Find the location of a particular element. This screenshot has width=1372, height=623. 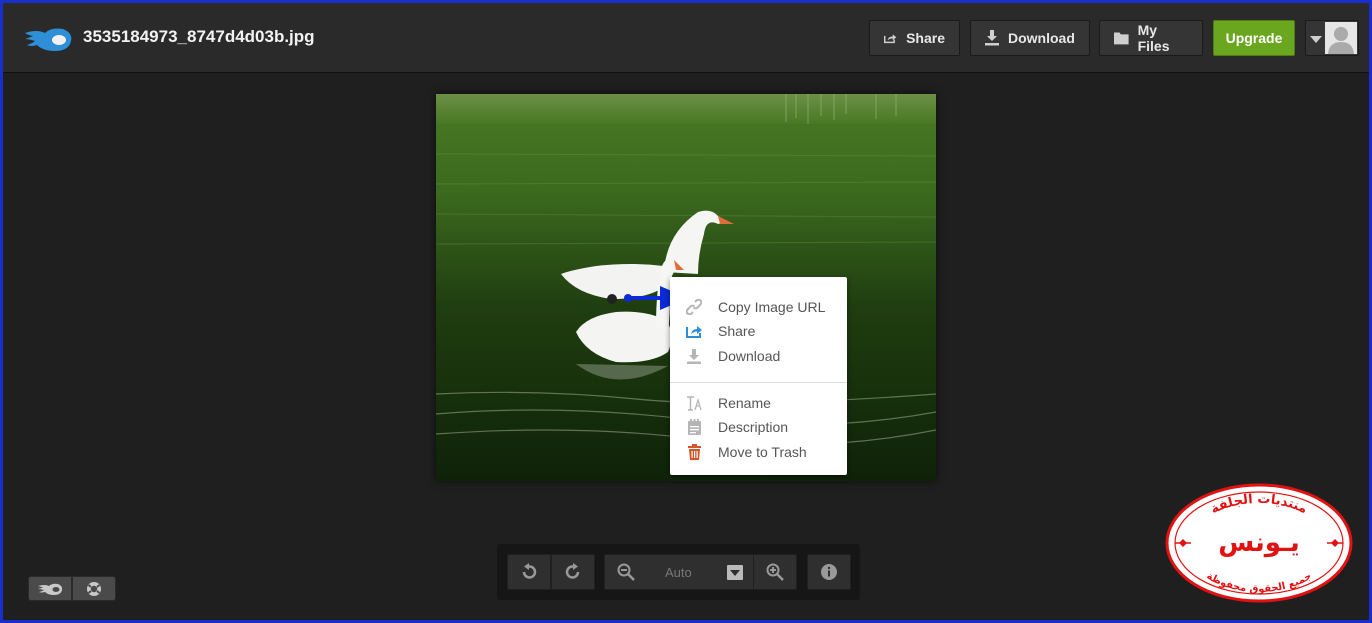

viewer-toolbar: Auto is located at coordinates (678, 572).